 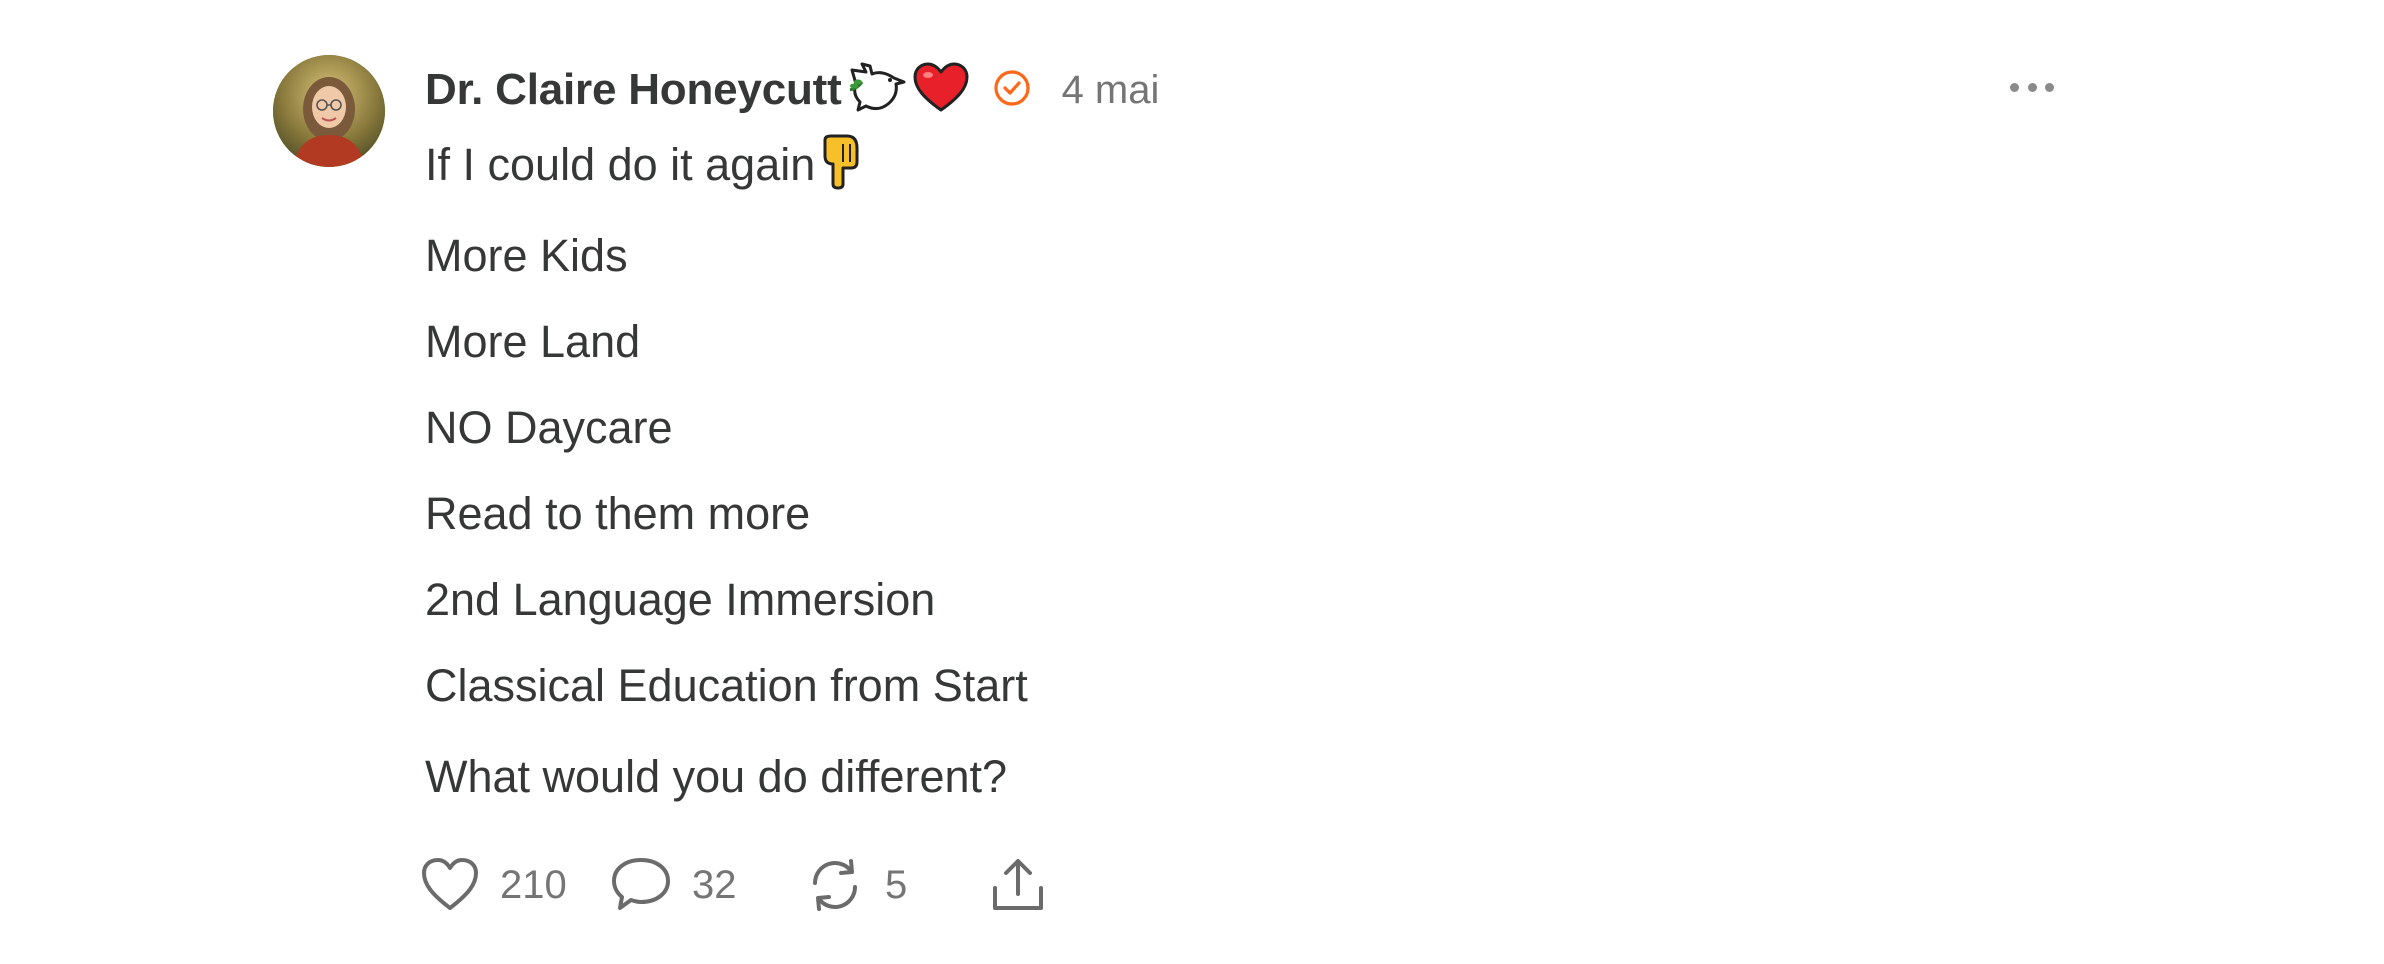 I want to click on more-options-button, so click(x=2032, y=87).